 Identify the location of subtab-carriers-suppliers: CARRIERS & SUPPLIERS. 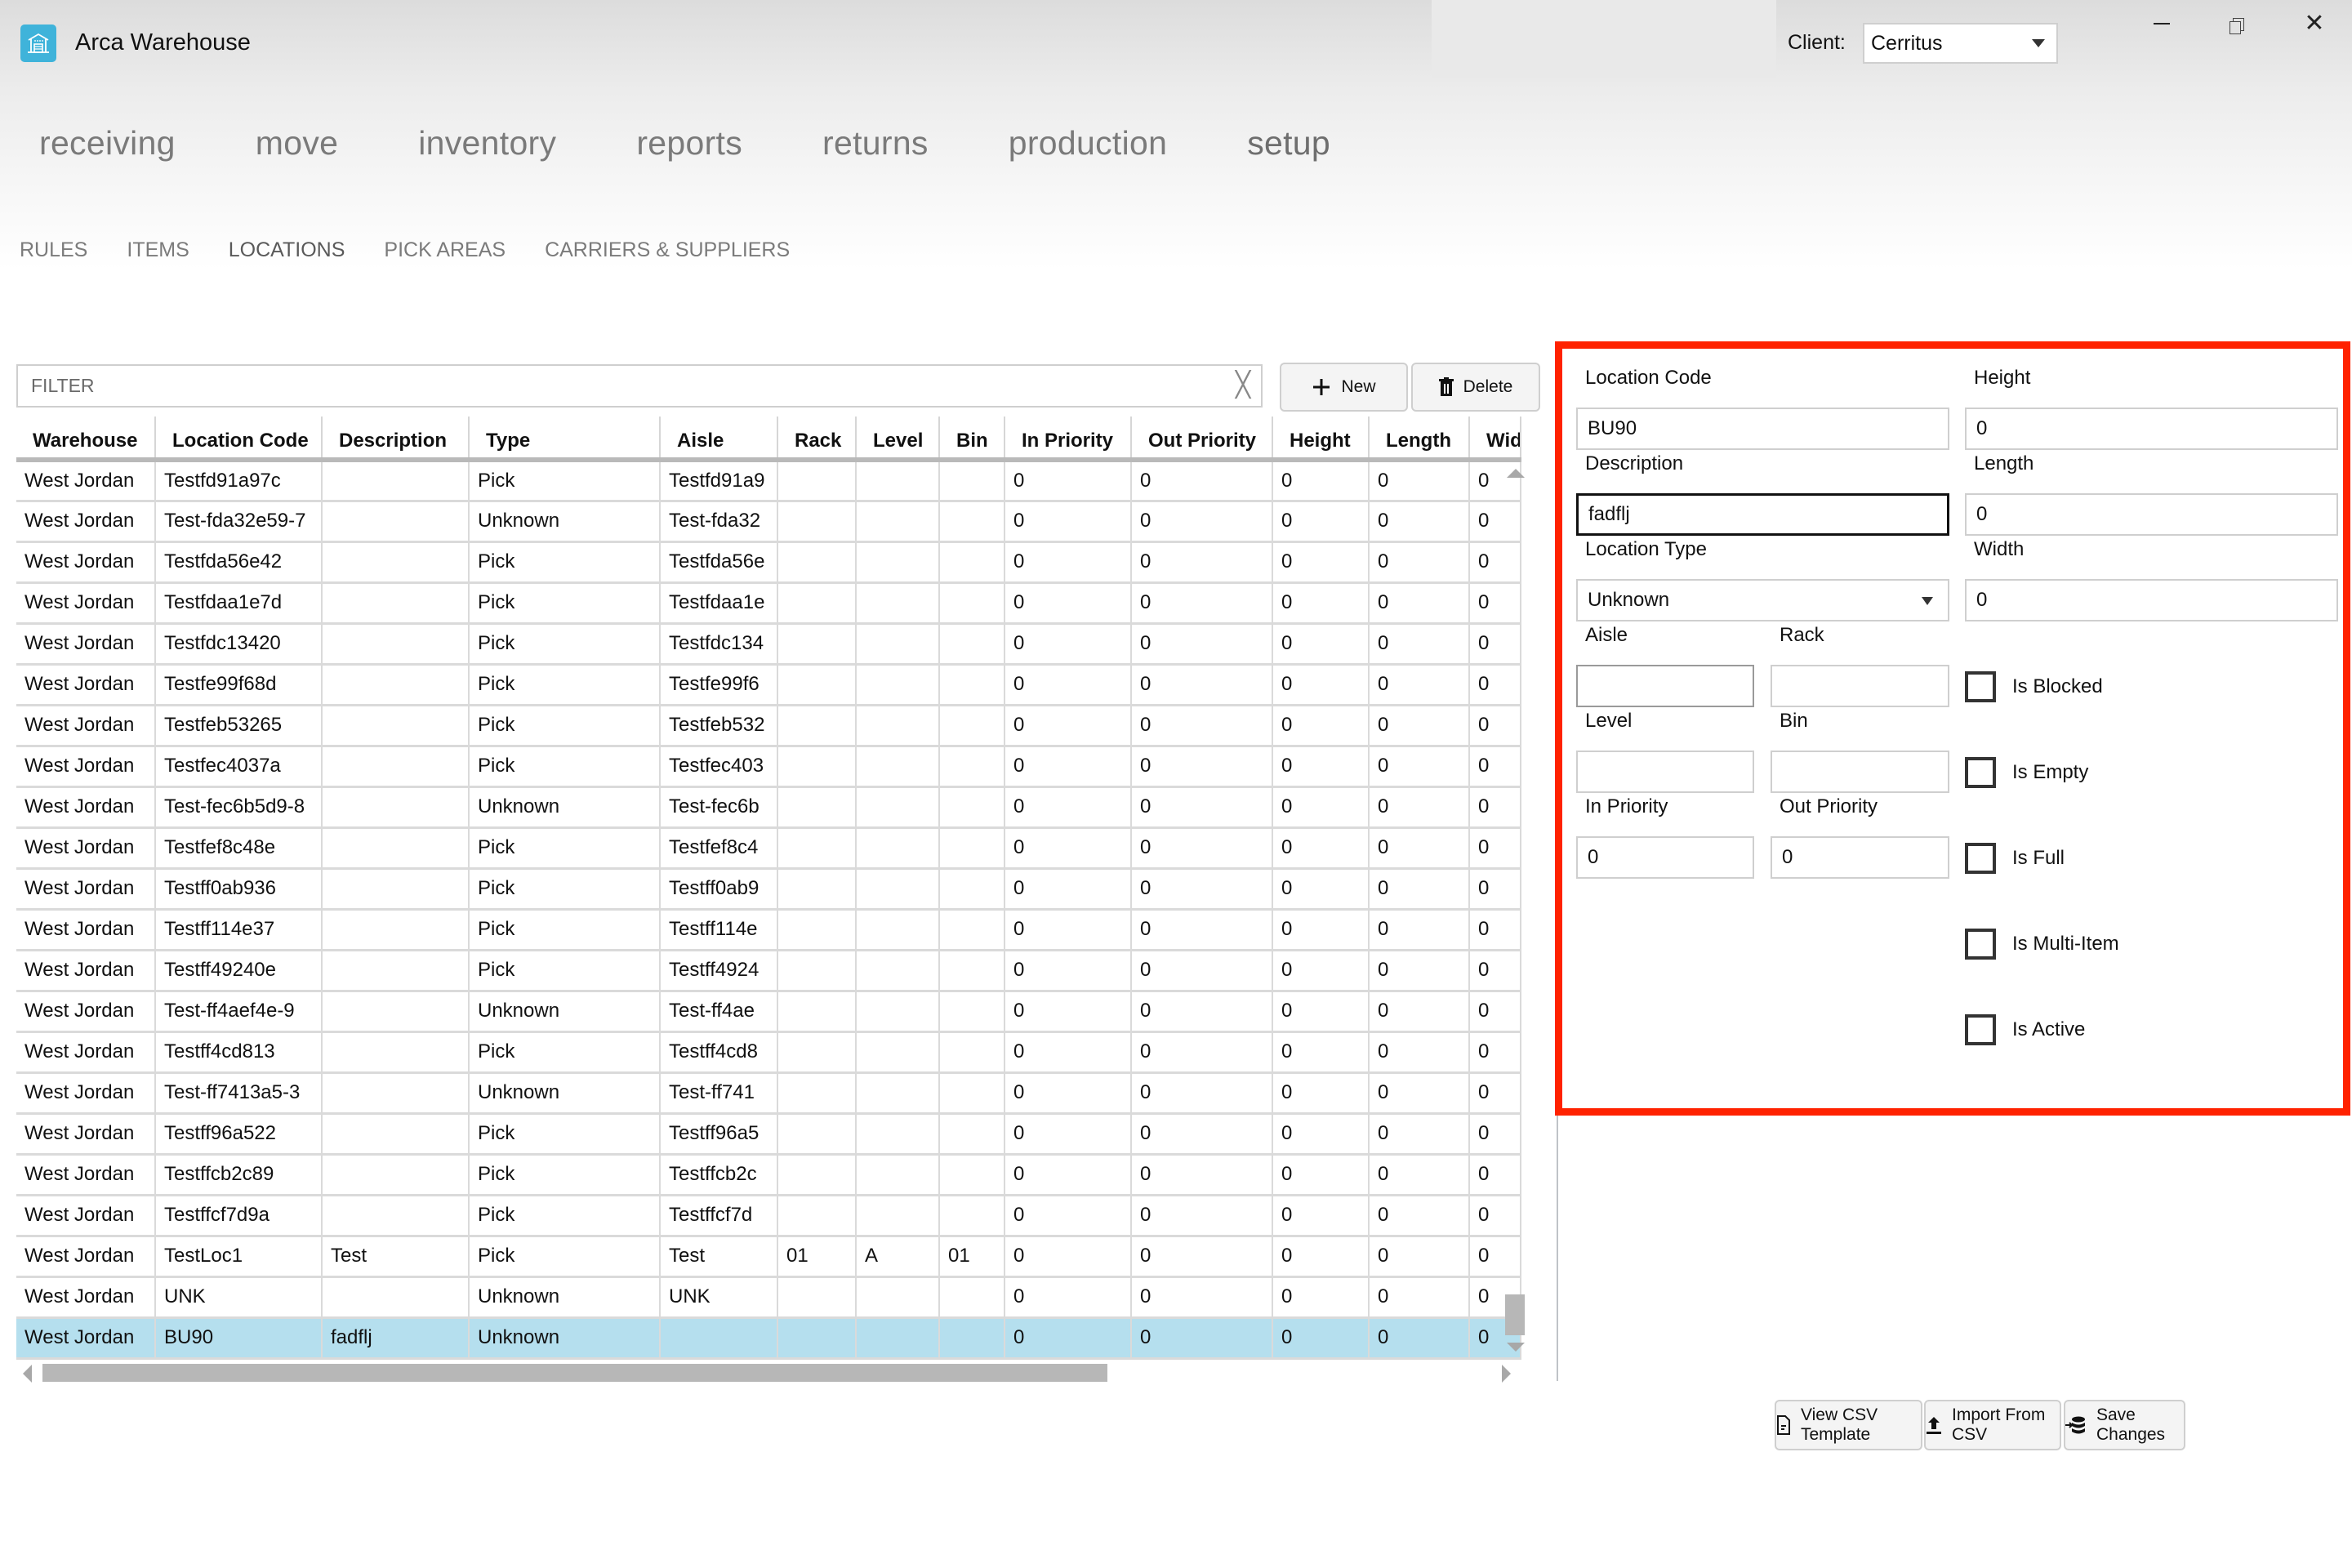
(667, 250).